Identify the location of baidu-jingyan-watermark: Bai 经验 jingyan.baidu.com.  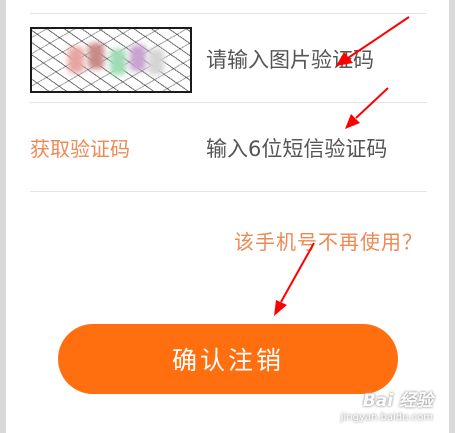
(387, 404).